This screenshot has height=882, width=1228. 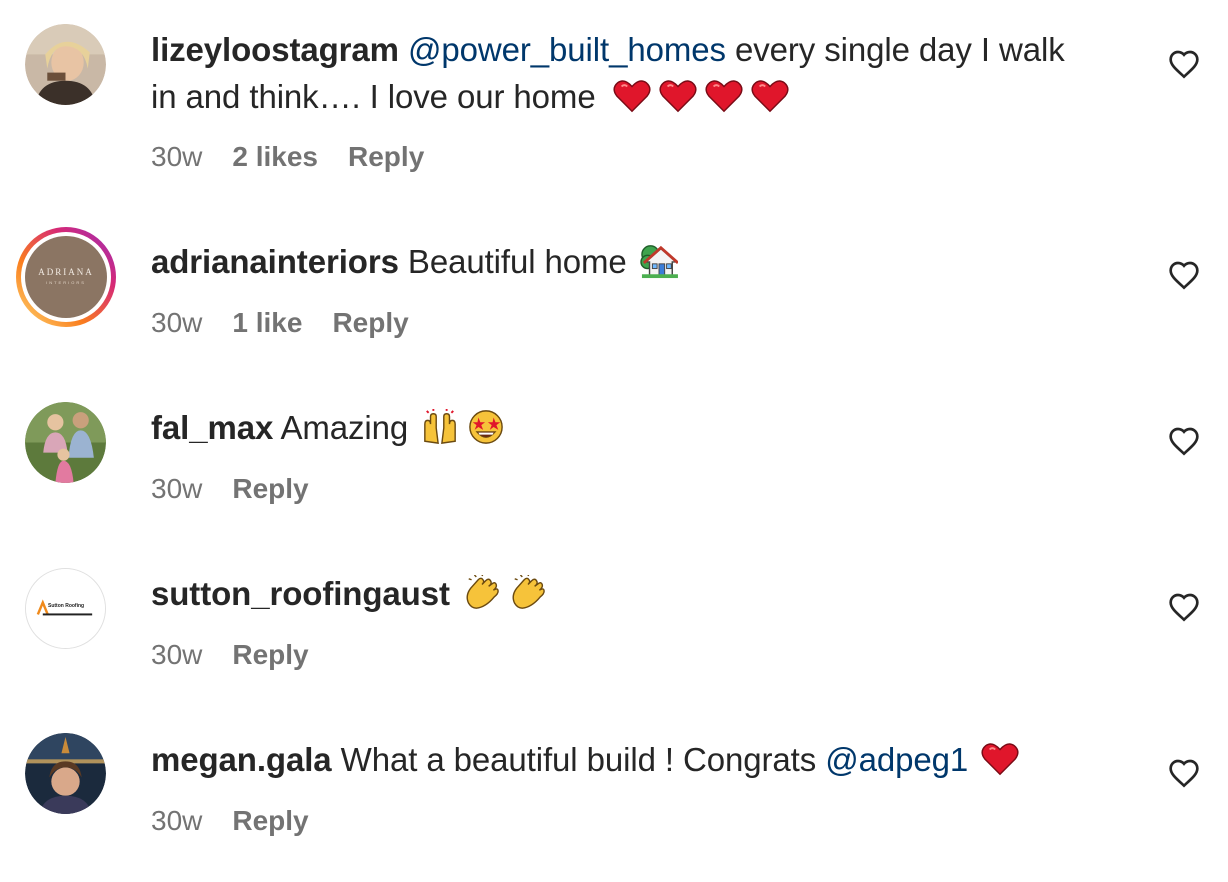 I want to click on comment-body: adrianainteriors Beautiful home, so click(x=646, y=261).